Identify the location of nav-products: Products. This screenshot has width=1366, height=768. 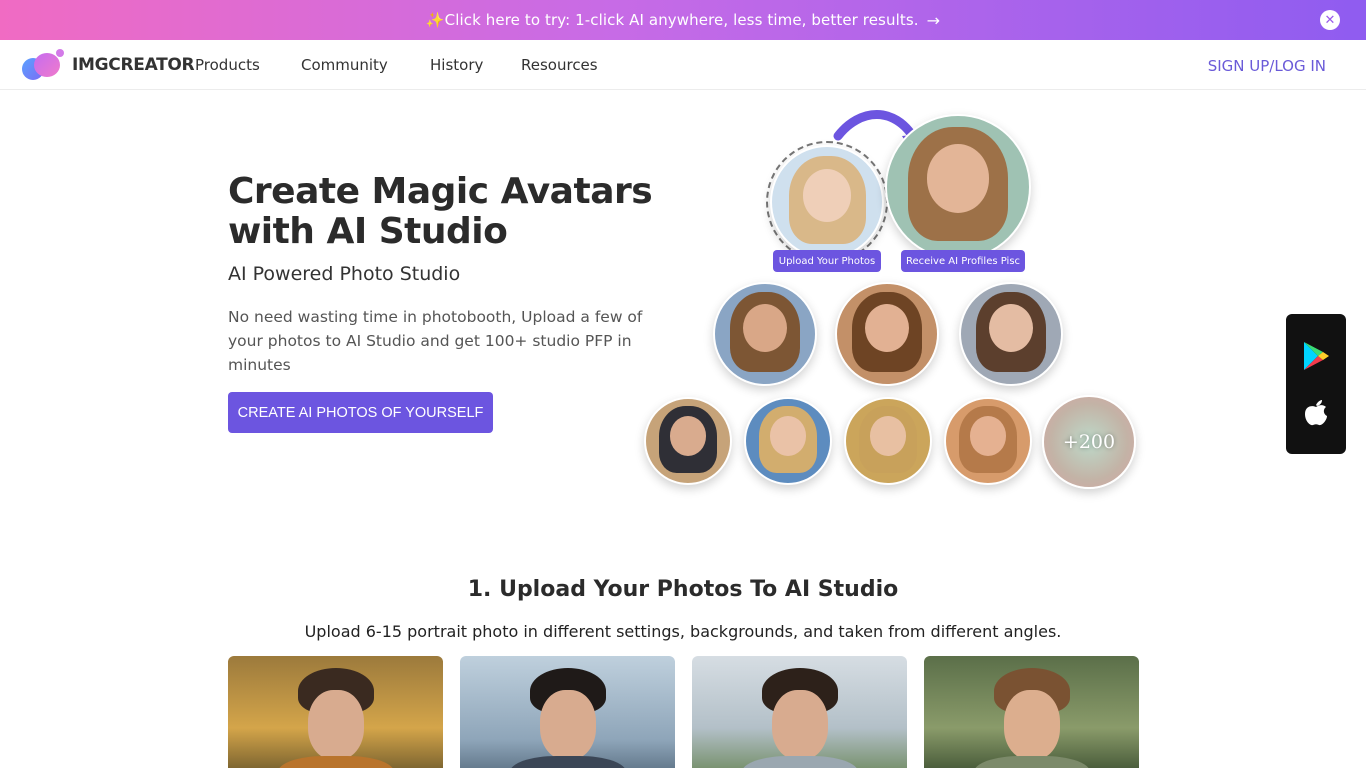
(227, 65).